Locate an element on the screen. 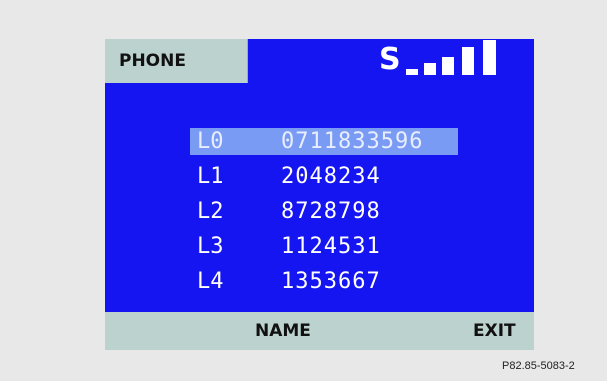 The width and height of the screenshot is (607, 381). line-number: 1353667 is located at coordinates (331, 281).